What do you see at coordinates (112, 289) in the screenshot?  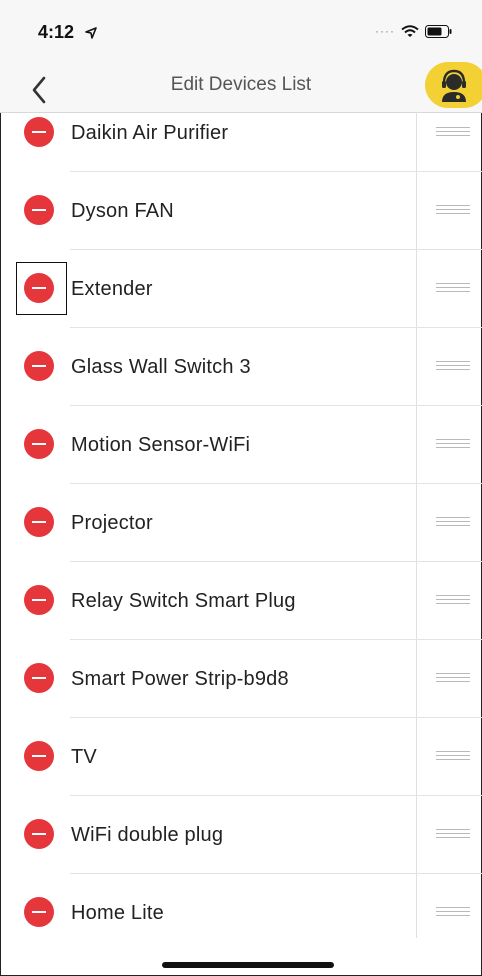 I see `device-name: Extender` at bounding box center [112, 289].